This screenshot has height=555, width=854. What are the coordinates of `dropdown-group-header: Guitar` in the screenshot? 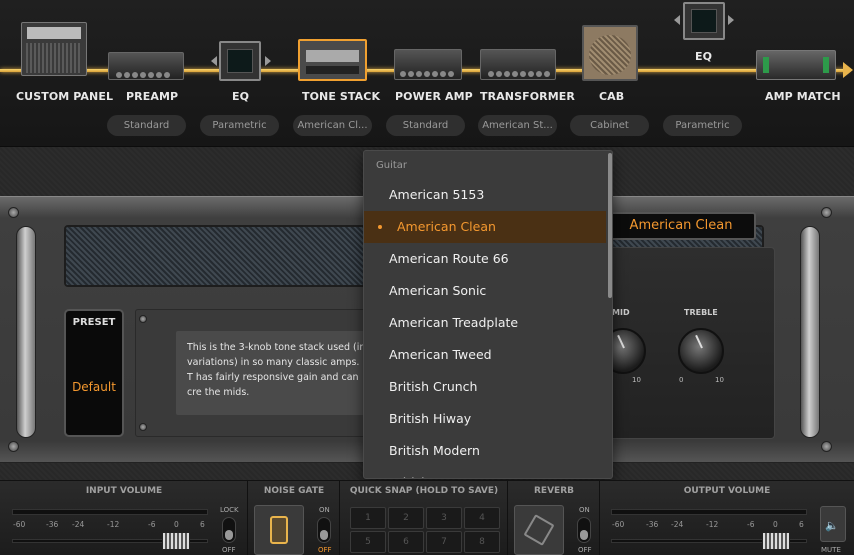 It's located at (392, 165).